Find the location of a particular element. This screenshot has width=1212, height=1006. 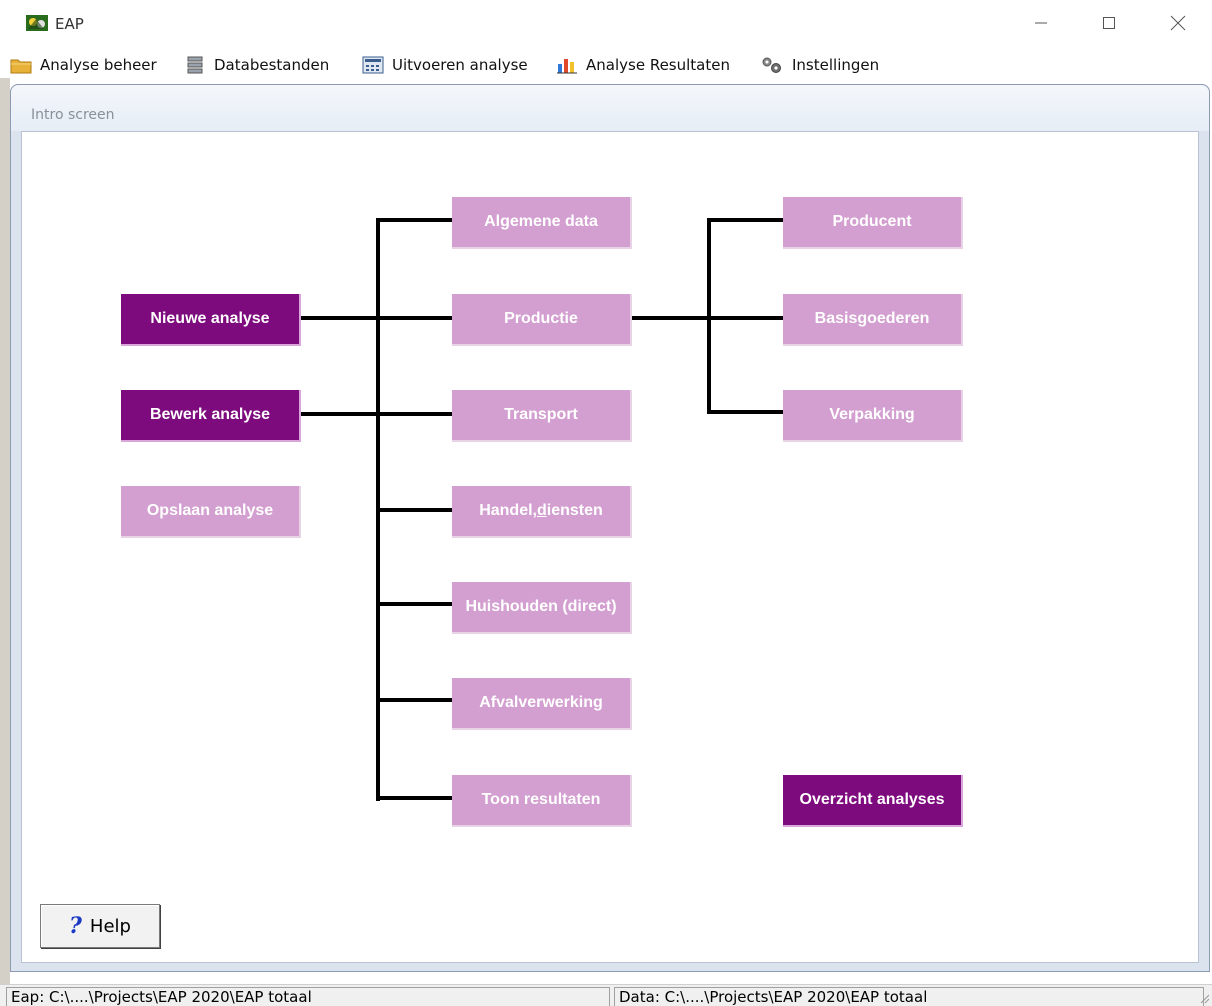

screen-title: Intro screen is located at coordinates (73, 115).